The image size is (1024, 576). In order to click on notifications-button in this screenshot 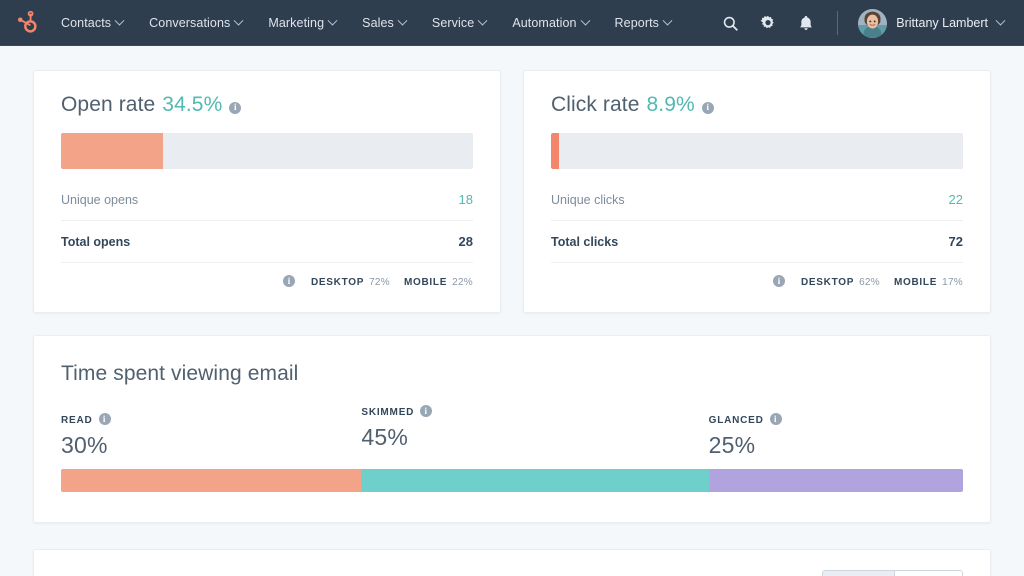, I will do `click(806, 23)`.